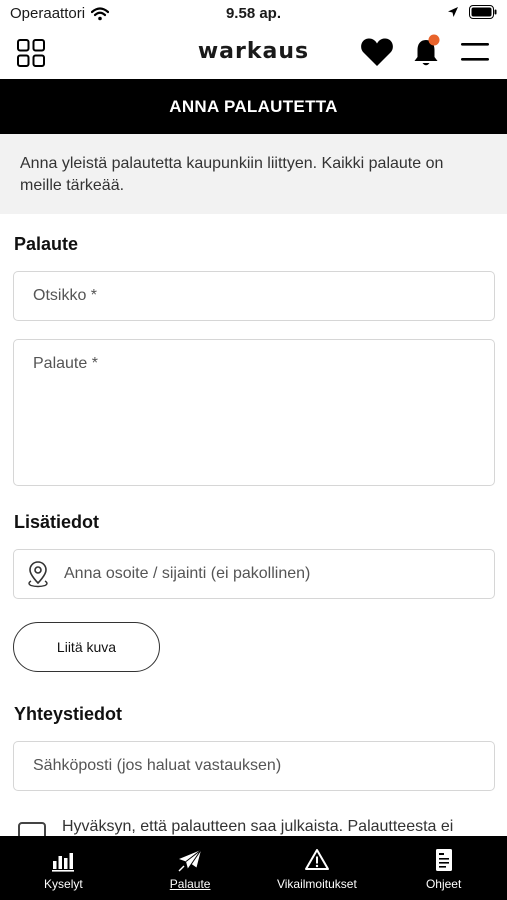 The width and height of the screenshot is (507, 900). I want to click on heart-icon, so click(377, 52).